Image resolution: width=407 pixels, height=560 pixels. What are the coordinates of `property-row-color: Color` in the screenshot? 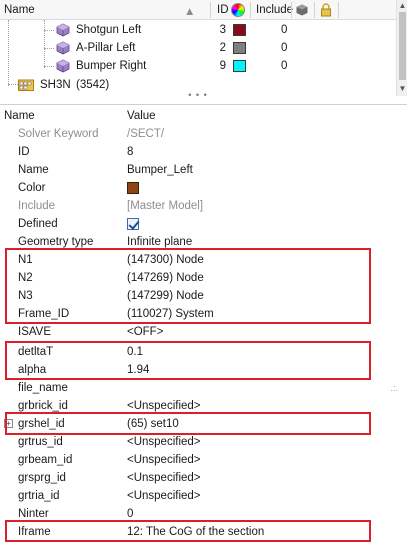 It's located at (200, 188).